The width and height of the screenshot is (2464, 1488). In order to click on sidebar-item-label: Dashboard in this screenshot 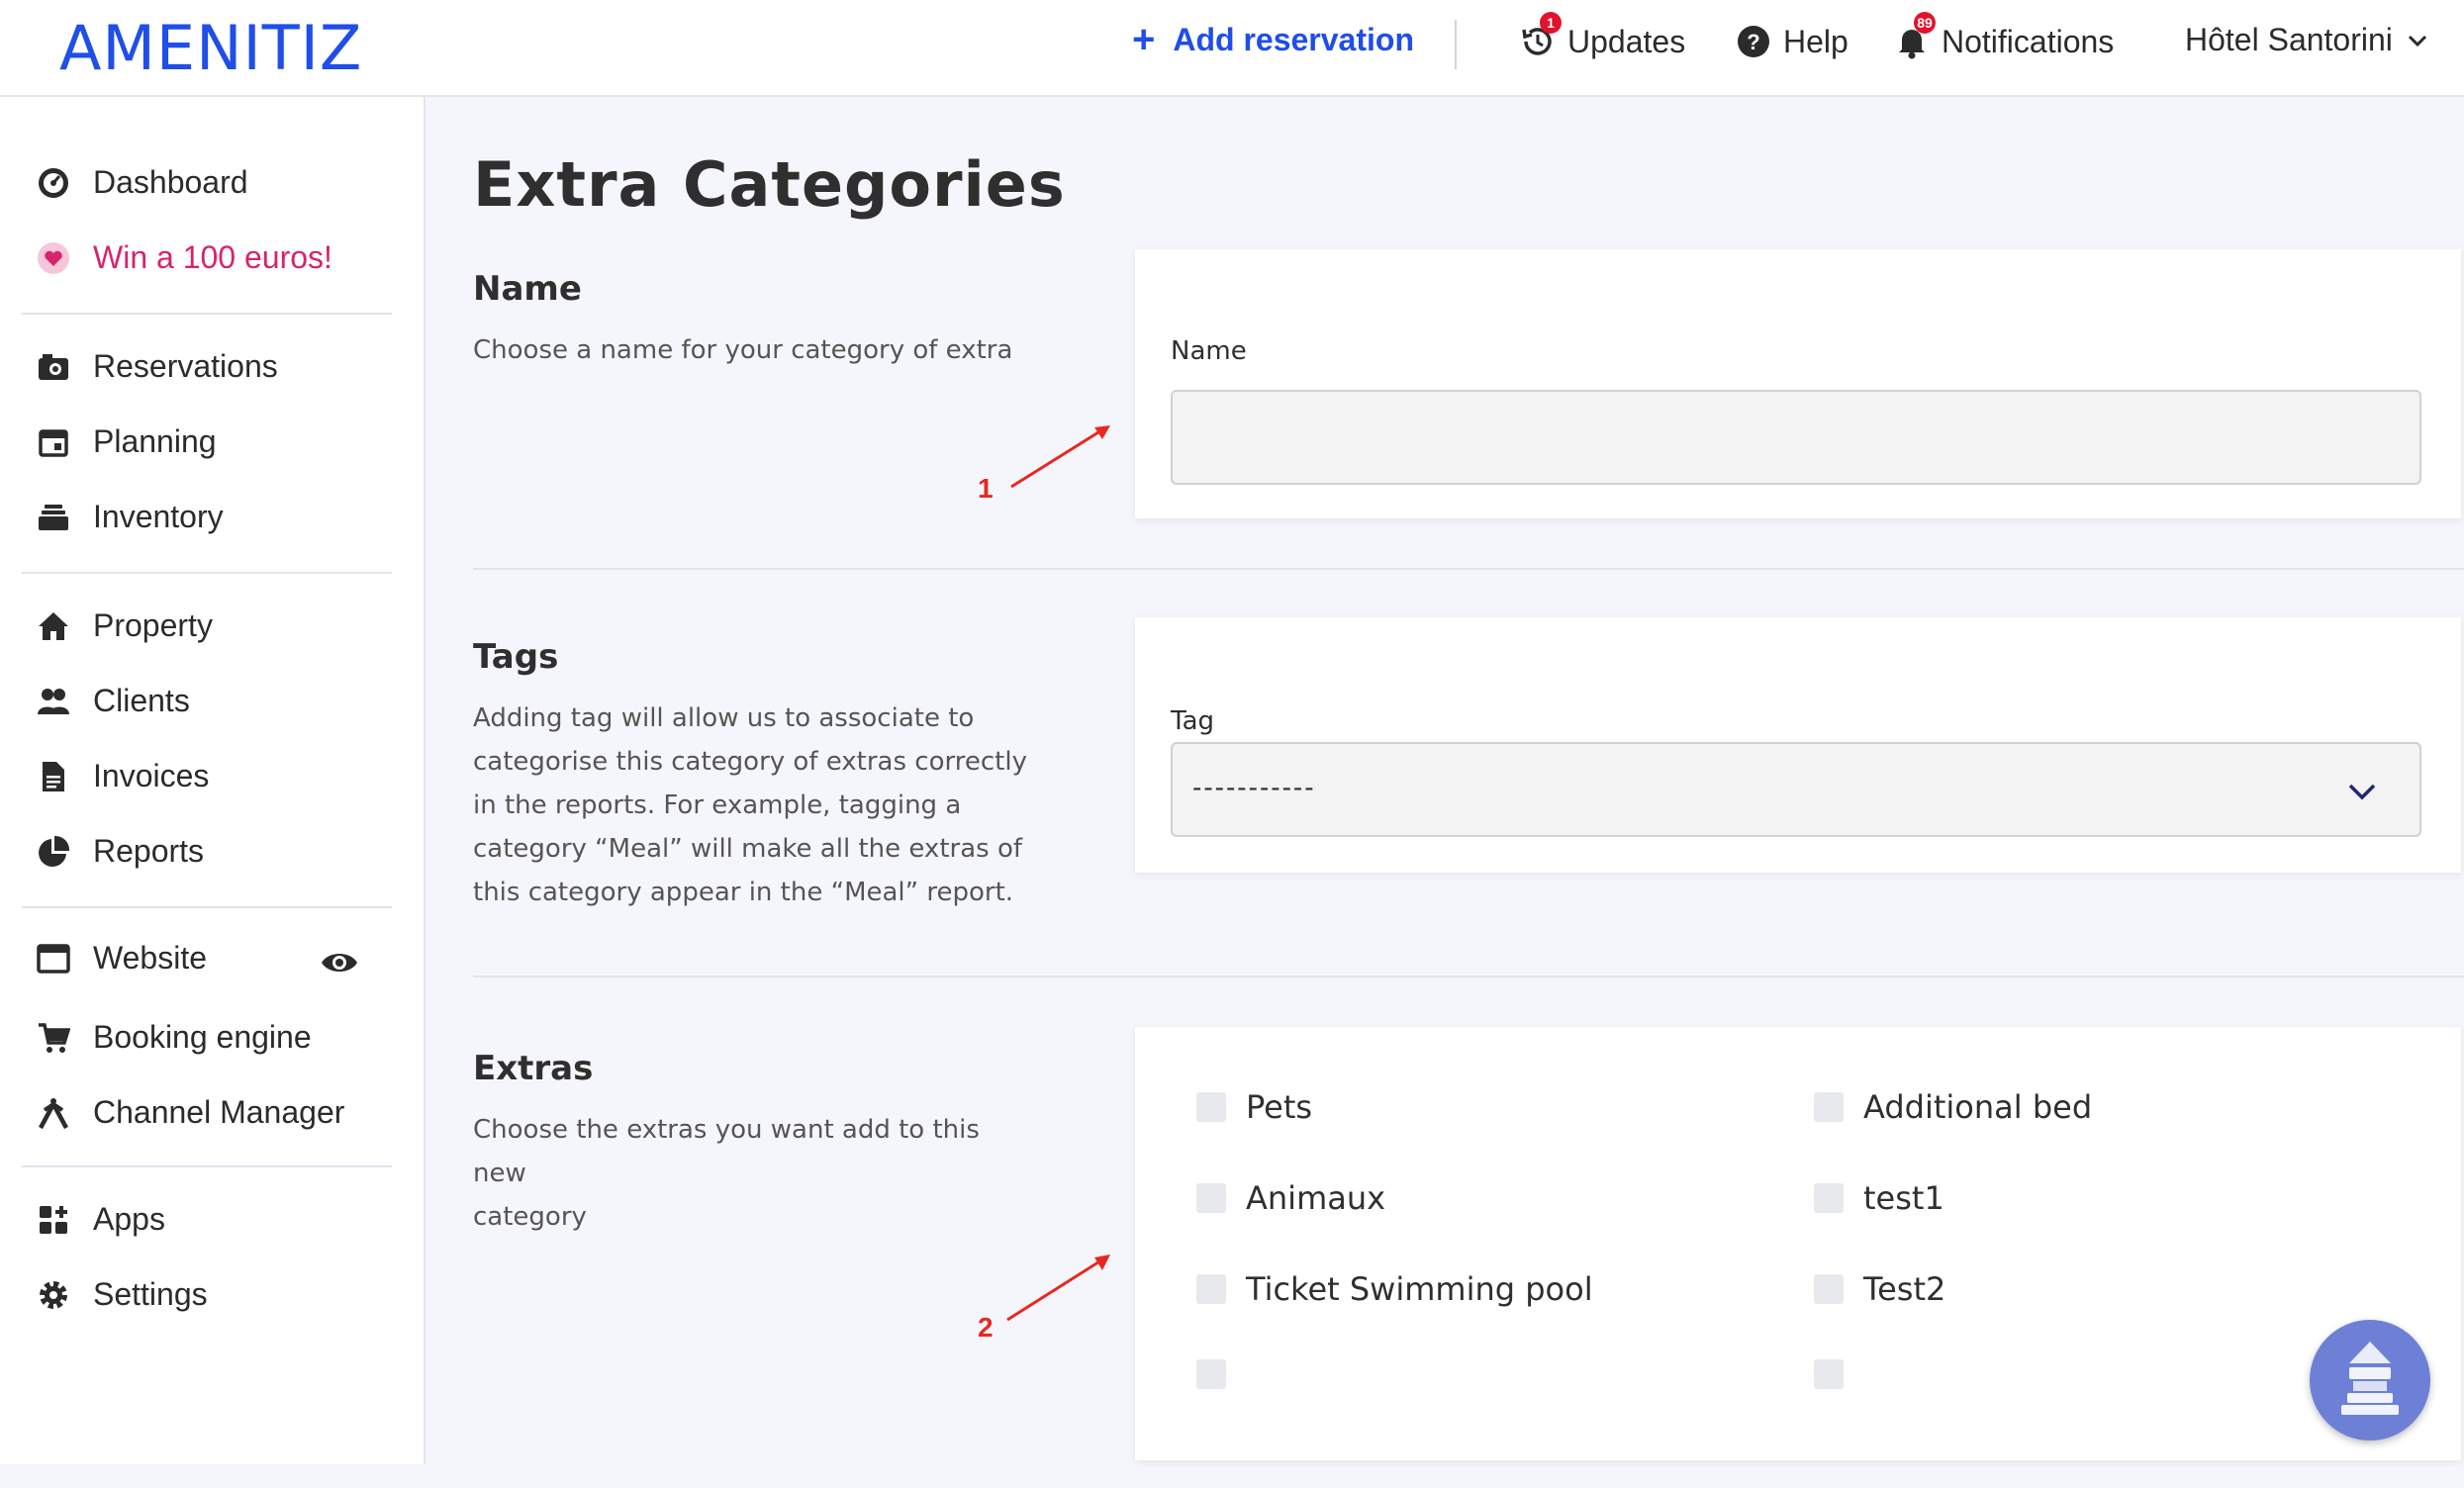, I will do `click(170, 182)`.